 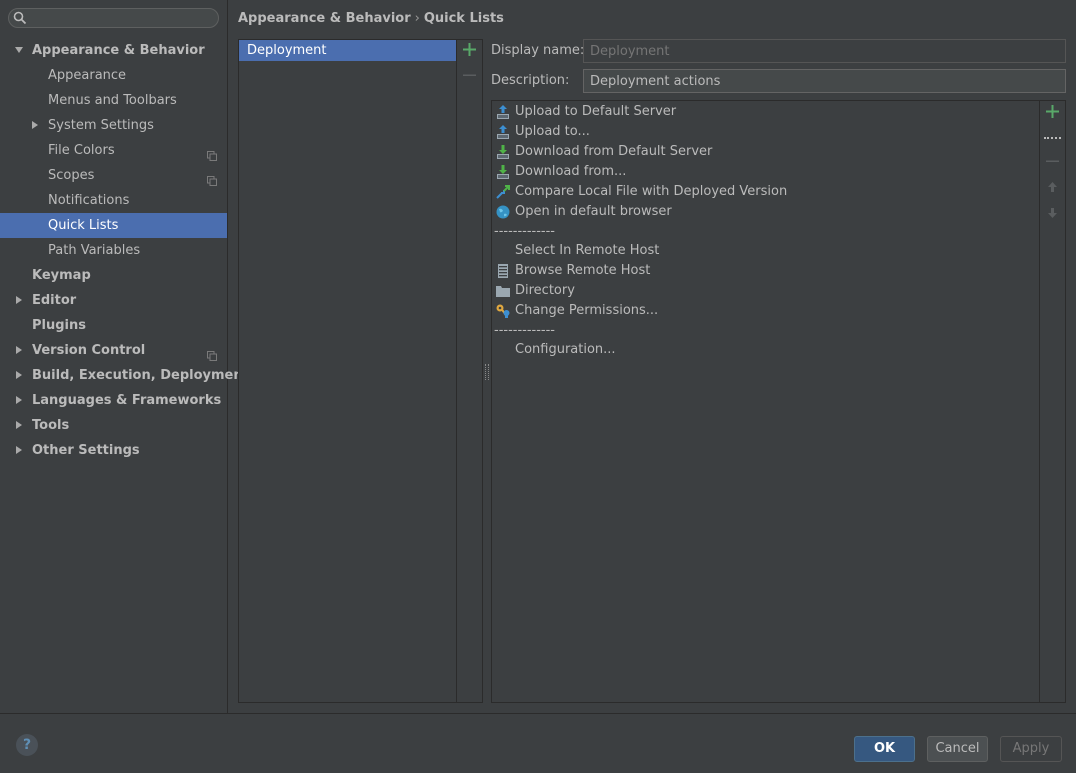 I want to click on upload-to-icon, so click(x=503, y=132).